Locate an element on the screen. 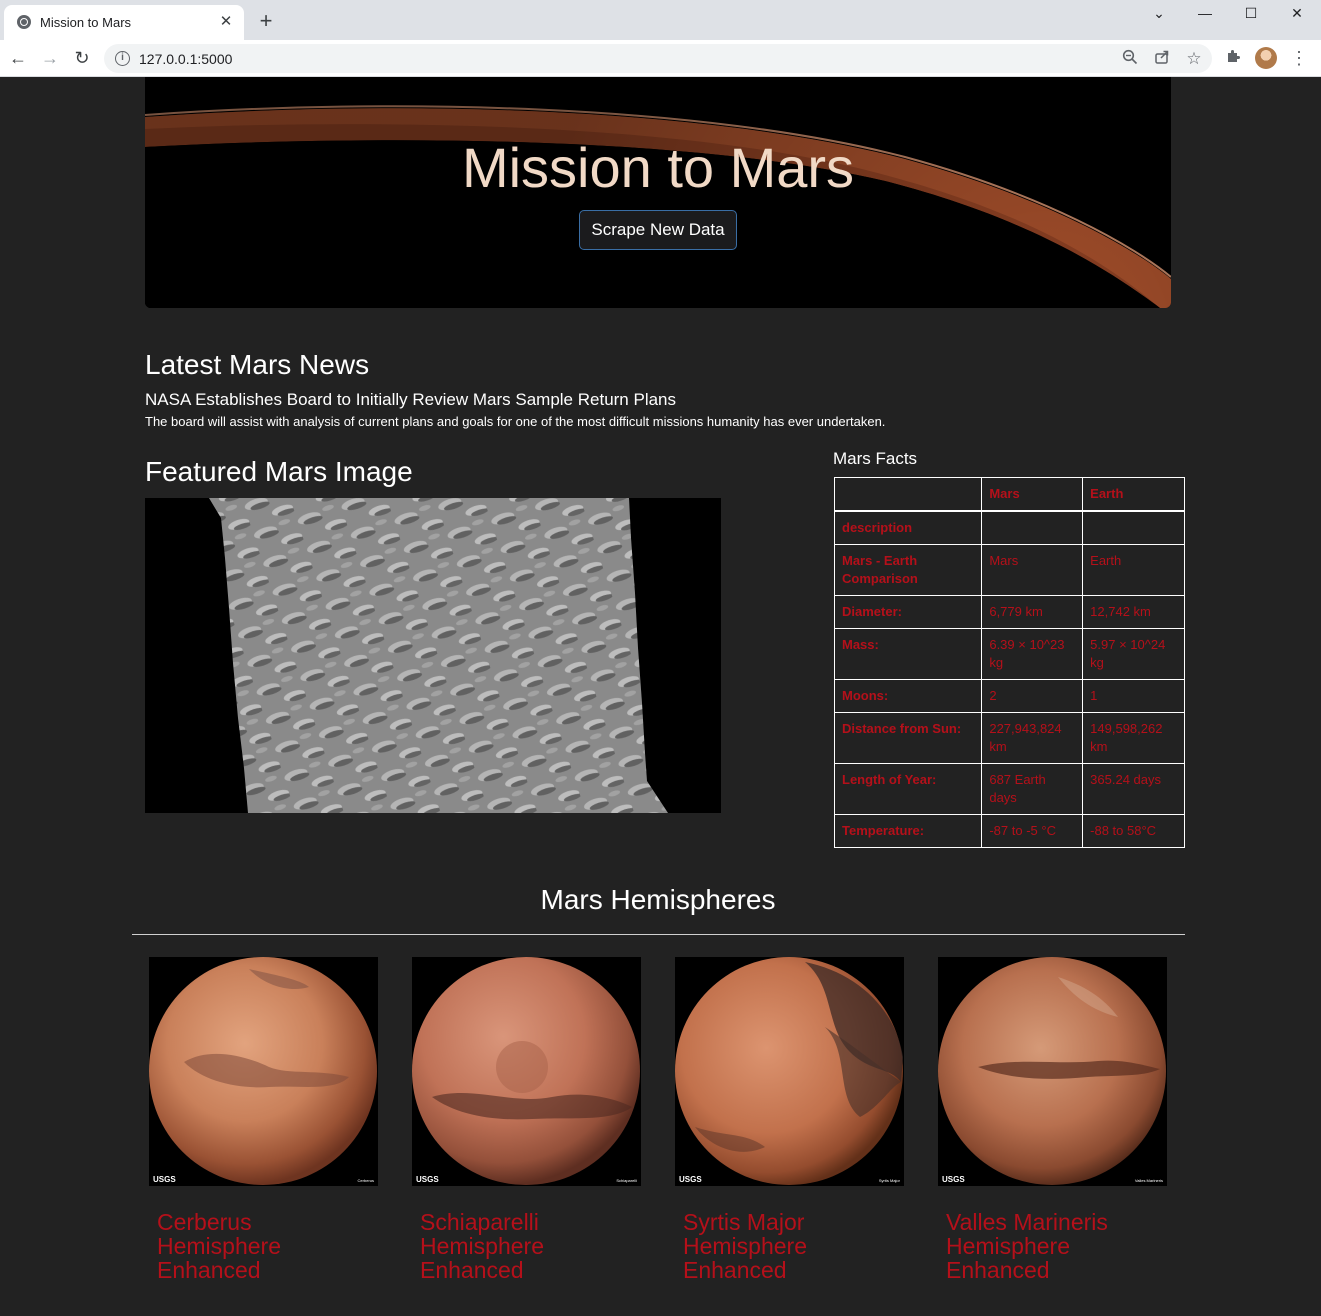 This screenshot has width=1321, height=1316. mars-value: 2 is located at coordinates (1032, 696).